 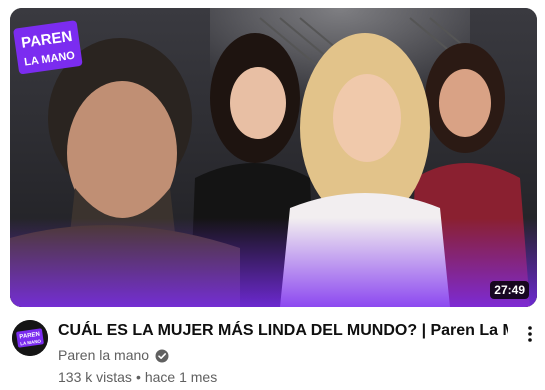 I want to click on channel-row: Paren la mano, so click(x=283, y=355).